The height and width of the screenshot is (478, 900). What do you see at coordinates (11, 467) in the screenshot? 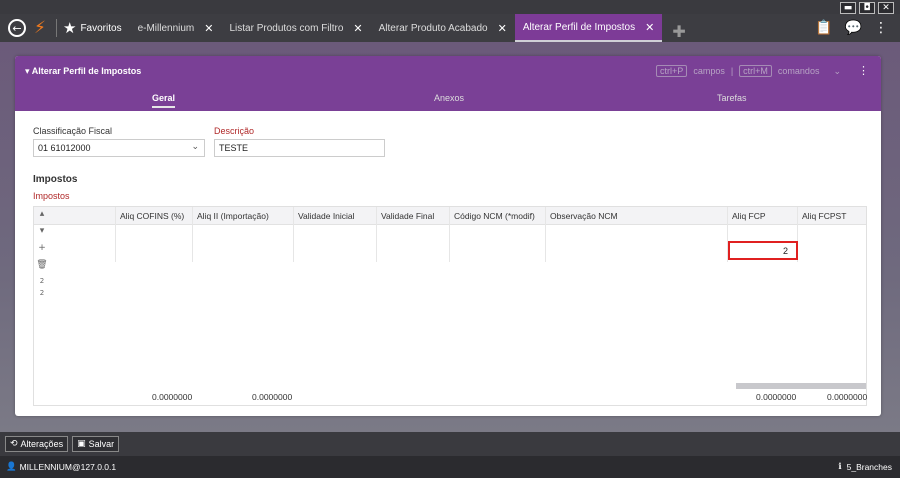
I see `user-icon: 👤` at bounding box center [11, 467].